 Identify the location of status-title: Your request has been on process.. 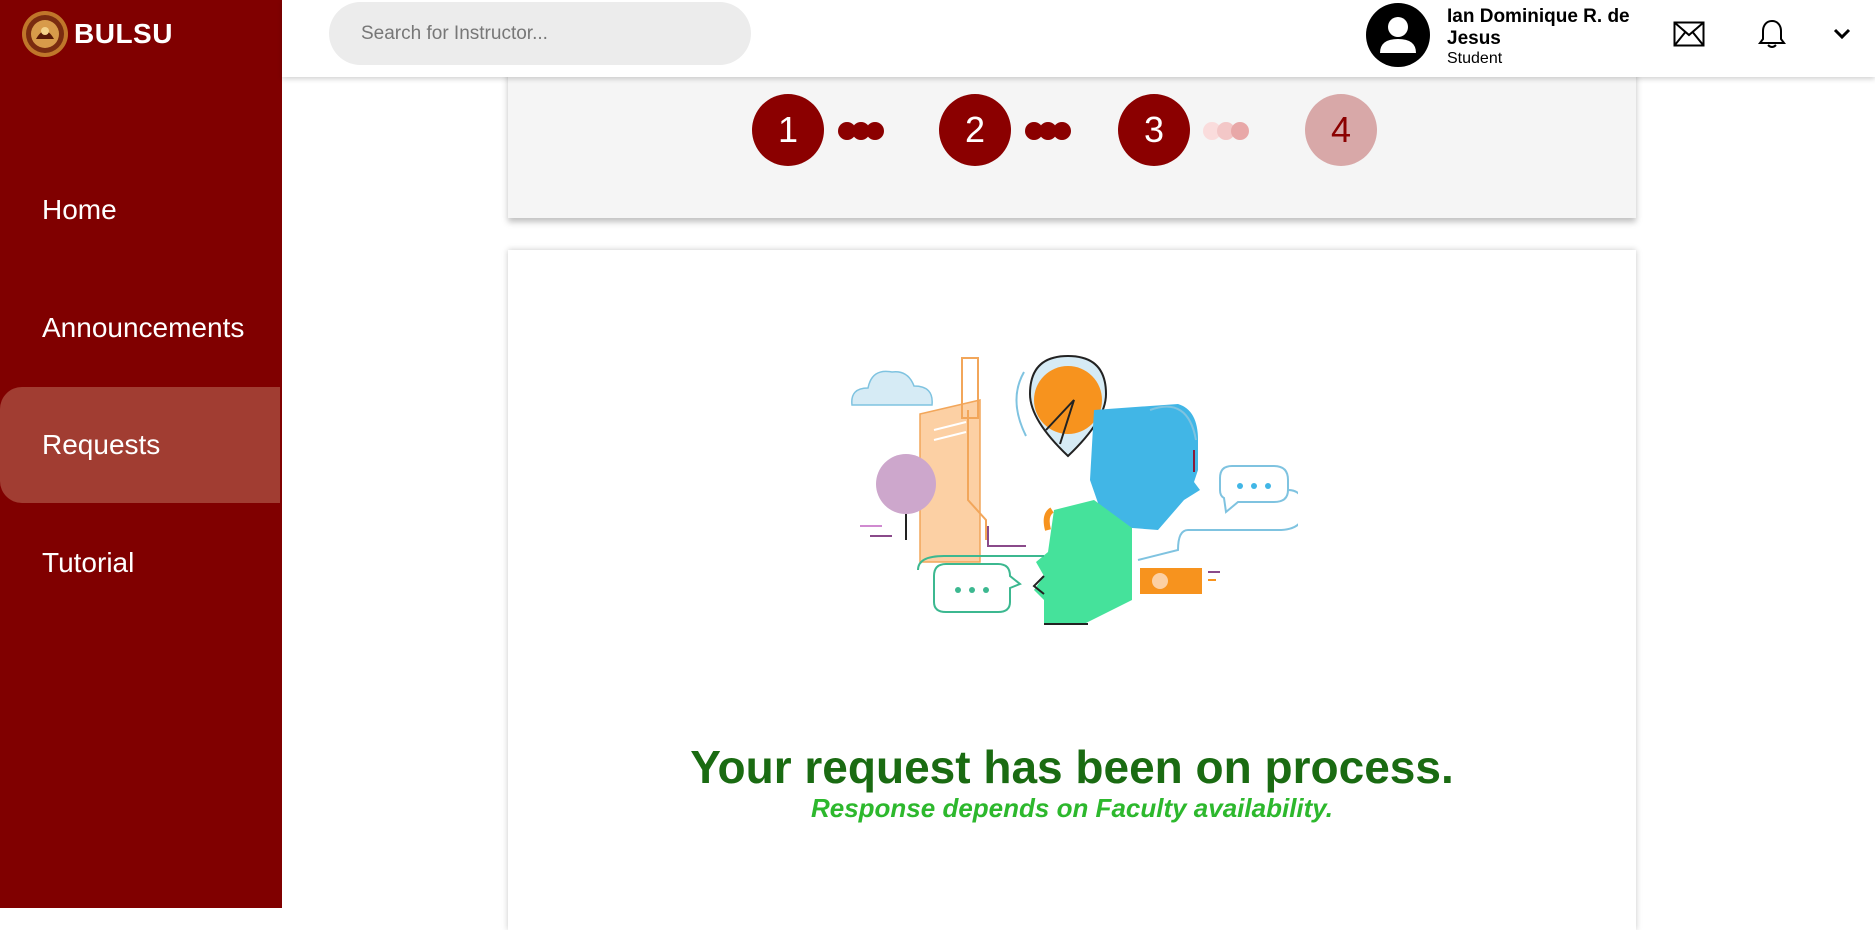
(1072, 767).